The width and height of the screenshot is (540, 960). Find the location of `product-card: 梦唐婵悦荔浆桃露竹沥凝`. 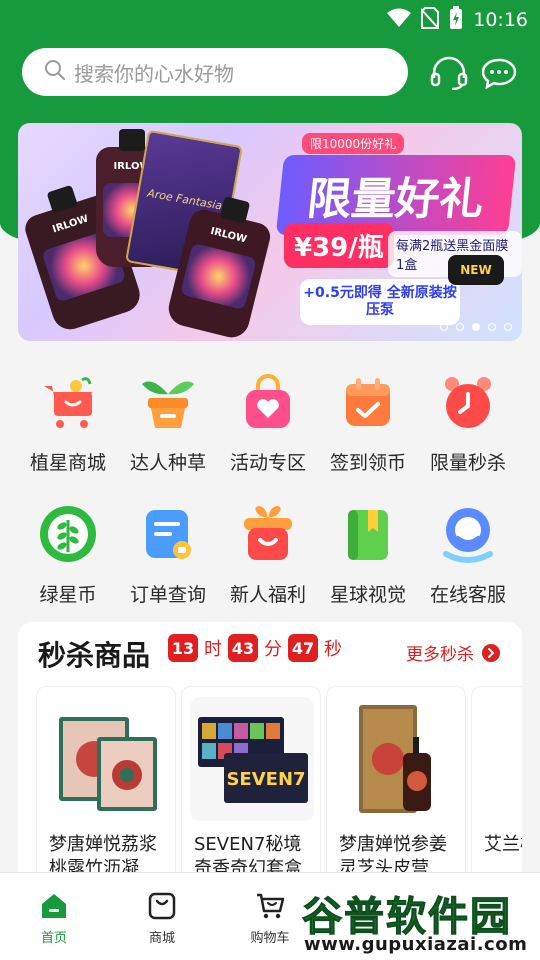

product-card: 梦唐婵悦荔浆桃露竹沥凝 is located at coordinates (106, 784).